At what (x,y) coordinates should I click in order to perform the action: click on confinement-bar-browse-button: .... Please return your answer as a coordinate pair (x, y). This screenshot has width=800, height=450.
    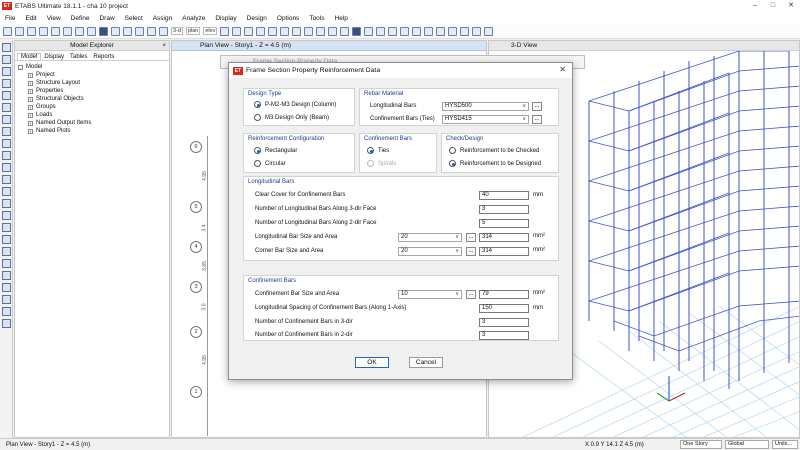
    Looking at the image, I should click on (471, 294).